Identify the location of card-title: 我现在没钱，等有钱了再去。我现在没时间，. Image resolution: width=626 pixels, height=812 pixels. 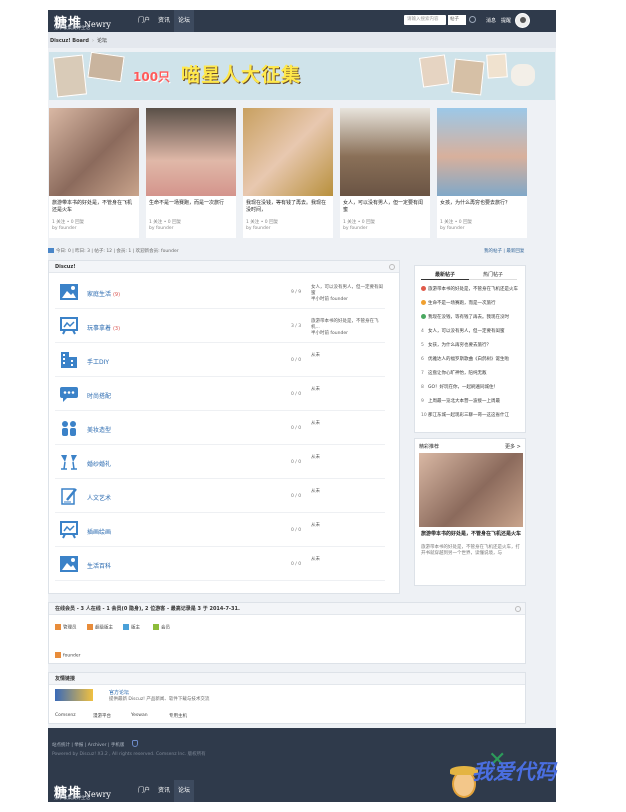
(288, 207).